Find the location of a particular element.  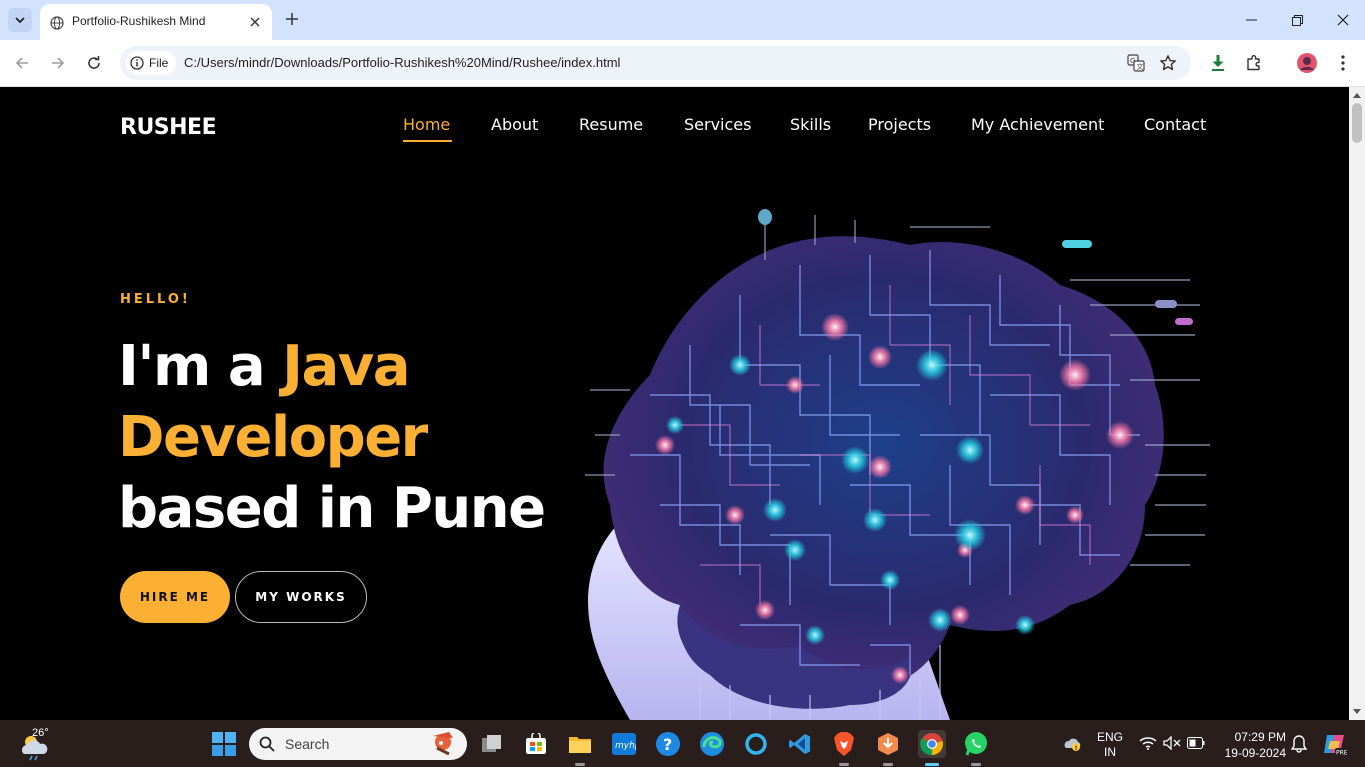

taskbar-microsoft-store is located at coordinates (536, 744).